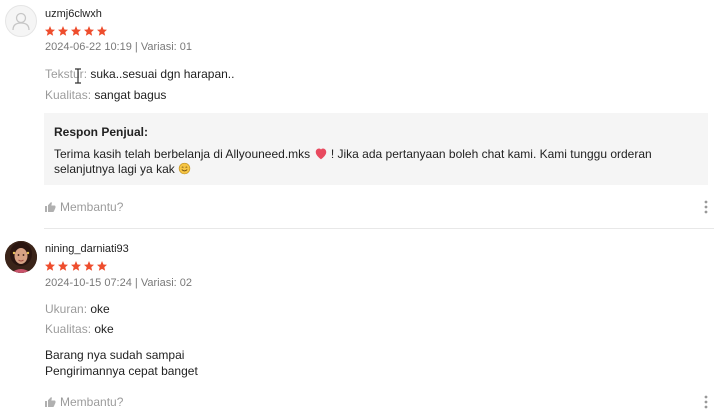  I want to click on default-user-icon, so click(21, 21).